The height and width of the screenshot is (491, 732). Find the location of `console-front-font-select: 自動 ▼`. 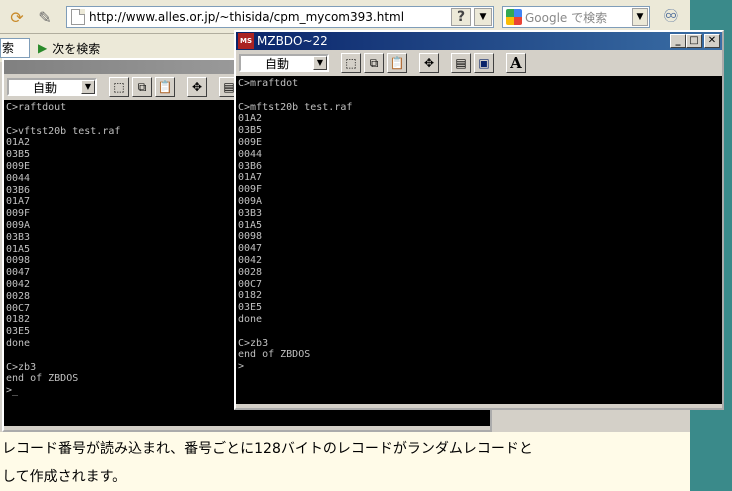

console-front-font-select: 自動 ▼ is located at coordinates (284, 63).